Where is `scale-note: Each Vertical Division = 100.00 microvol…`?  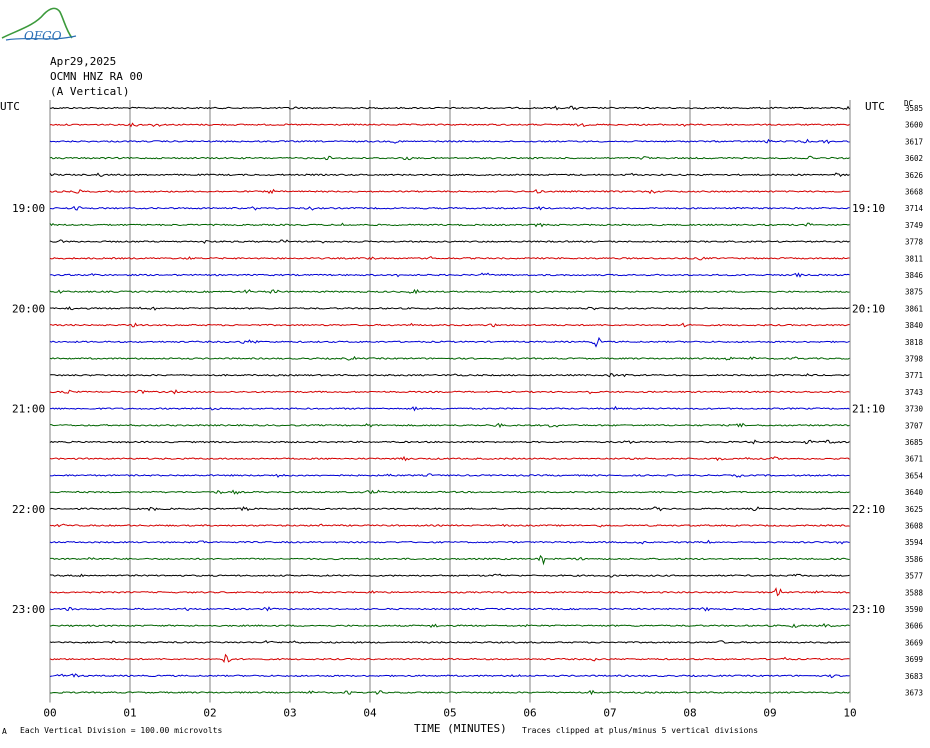
scale-note: Each Vertical Division = 100.00 microvol… is located at coordinates (121, 730).